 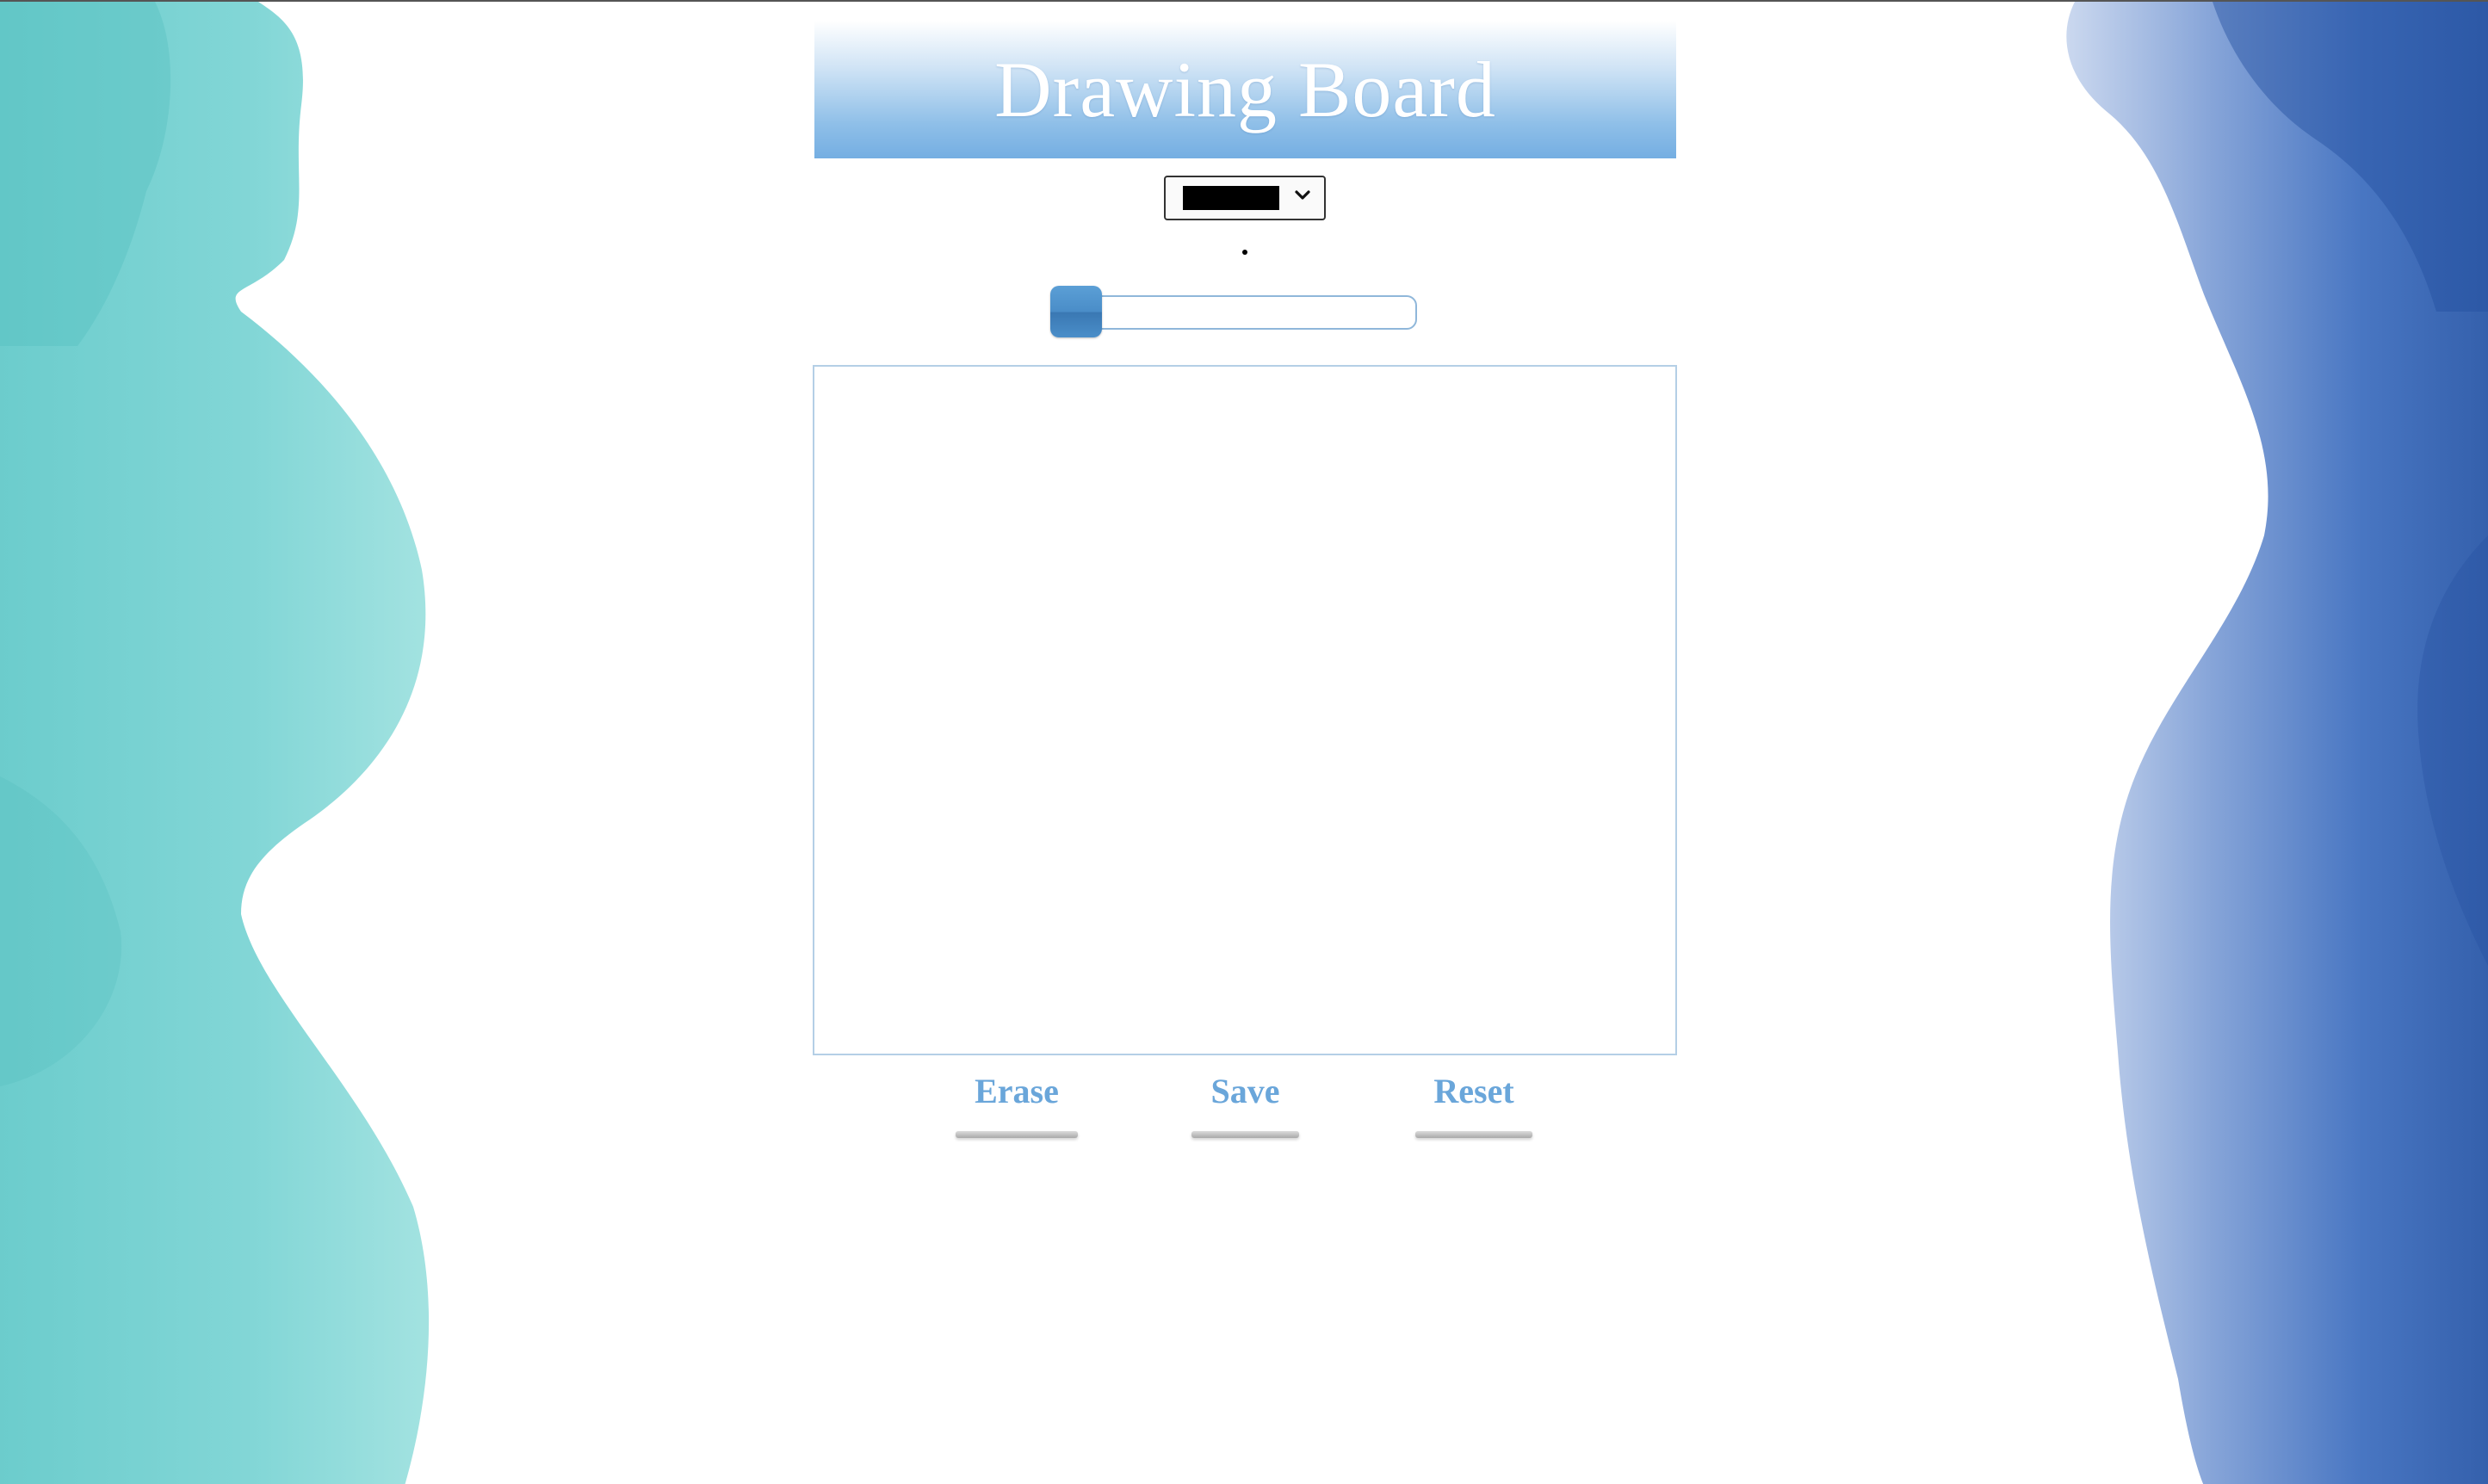 What do you see at coordinates (1234, 312) in the screenshot?
I see `brush-size-slider-track` at bounding box center [1234, 312].